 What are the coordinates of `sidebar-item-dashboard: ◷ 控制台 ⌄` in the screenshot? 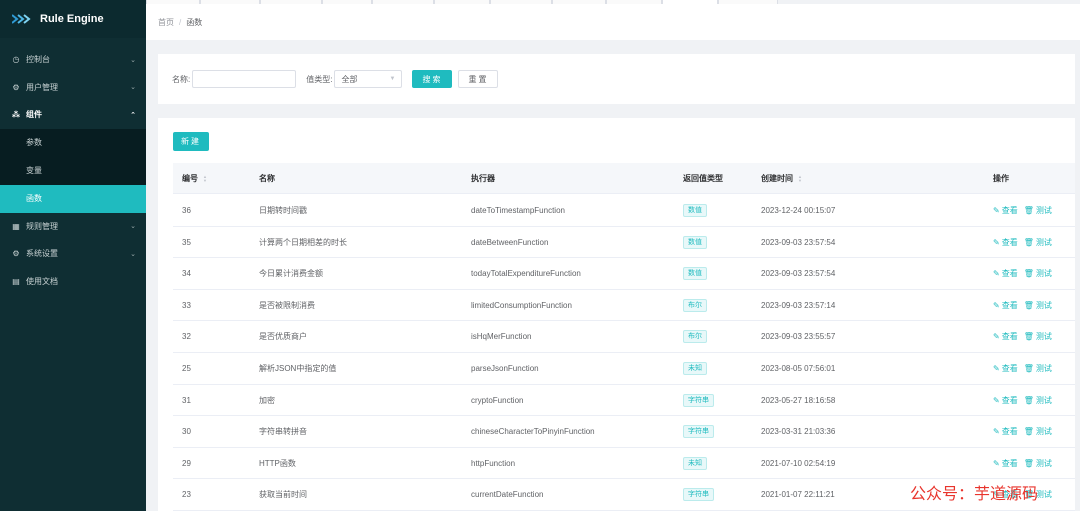 It's located at (73, 60).